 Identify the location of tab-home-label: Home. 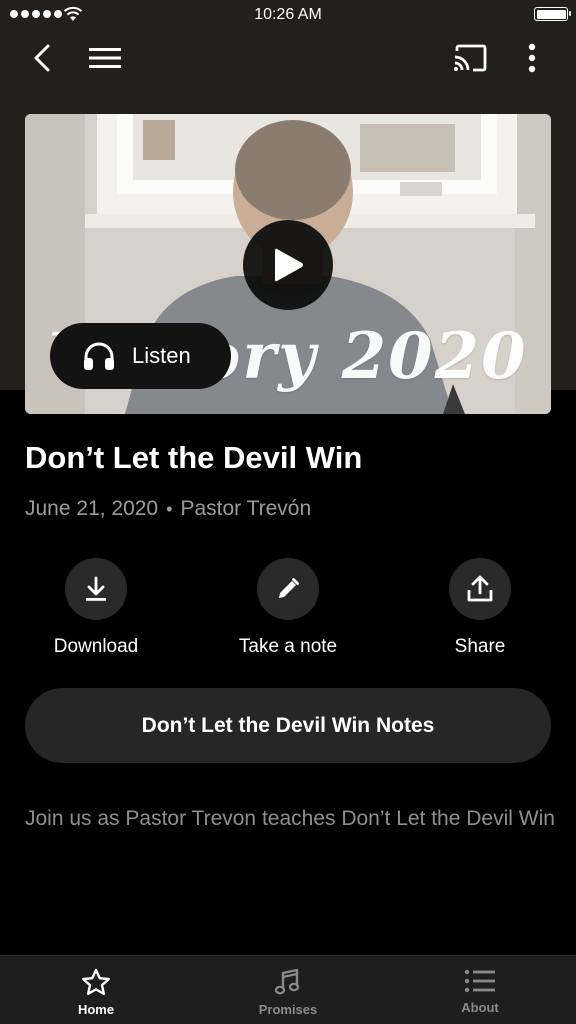
(96, 1009).